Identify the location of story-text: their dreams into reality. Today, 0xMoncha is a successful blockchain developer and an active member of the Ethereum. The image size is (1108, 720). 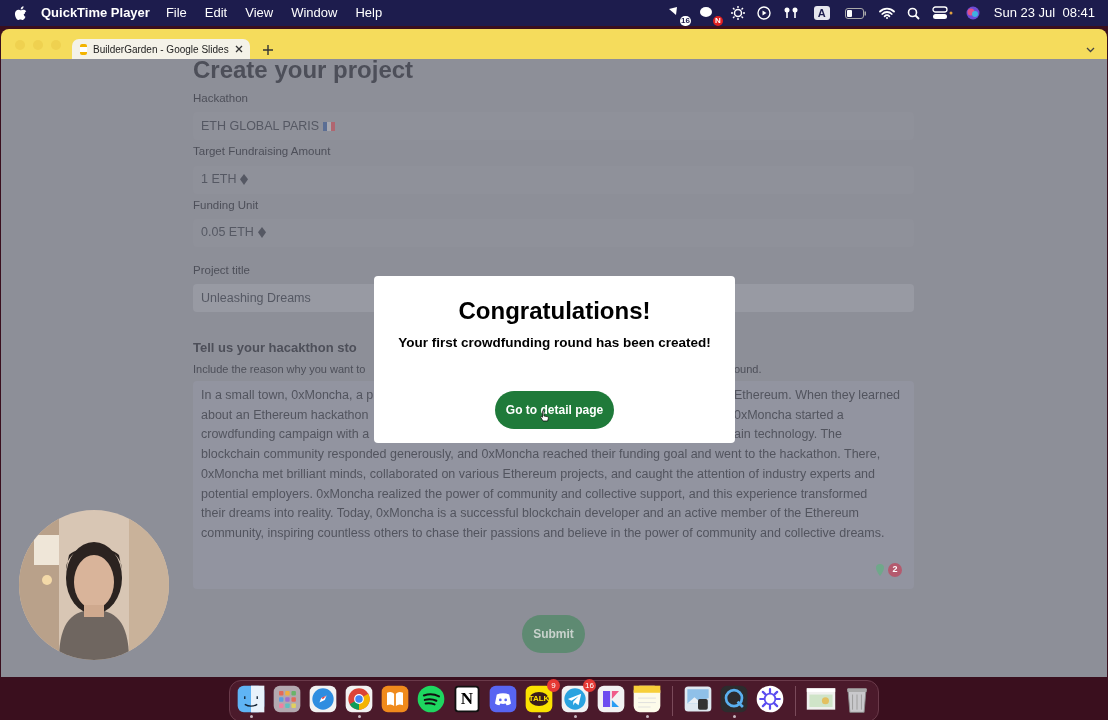
(530, 514).